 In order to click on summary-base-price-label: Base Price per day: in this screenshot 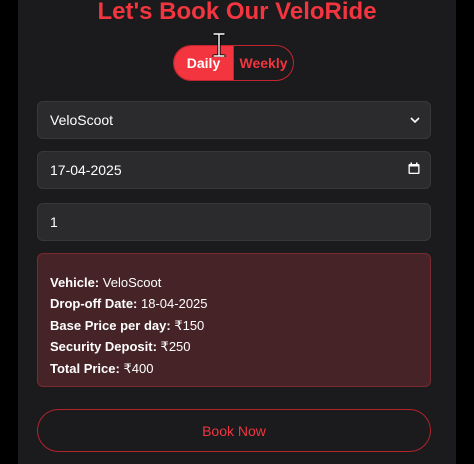, I will do `click(110, 325)`.